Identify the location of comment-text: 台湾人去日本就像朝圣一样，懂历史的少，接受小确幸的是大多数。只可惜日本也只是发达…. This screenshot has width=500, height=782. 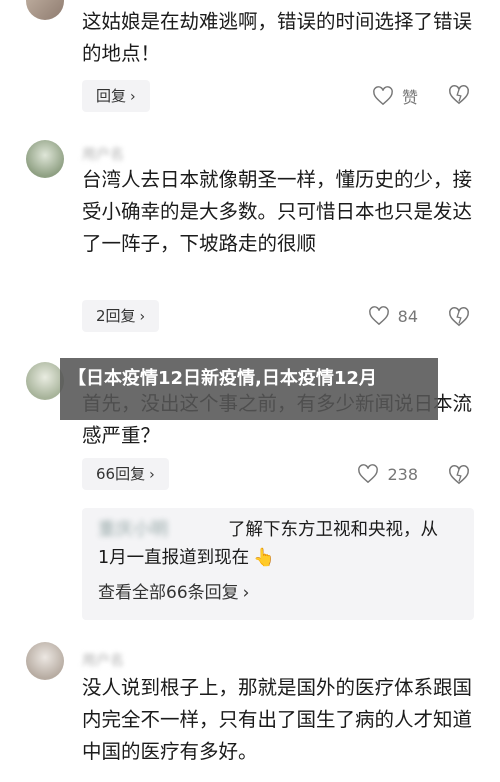
(277, 211).